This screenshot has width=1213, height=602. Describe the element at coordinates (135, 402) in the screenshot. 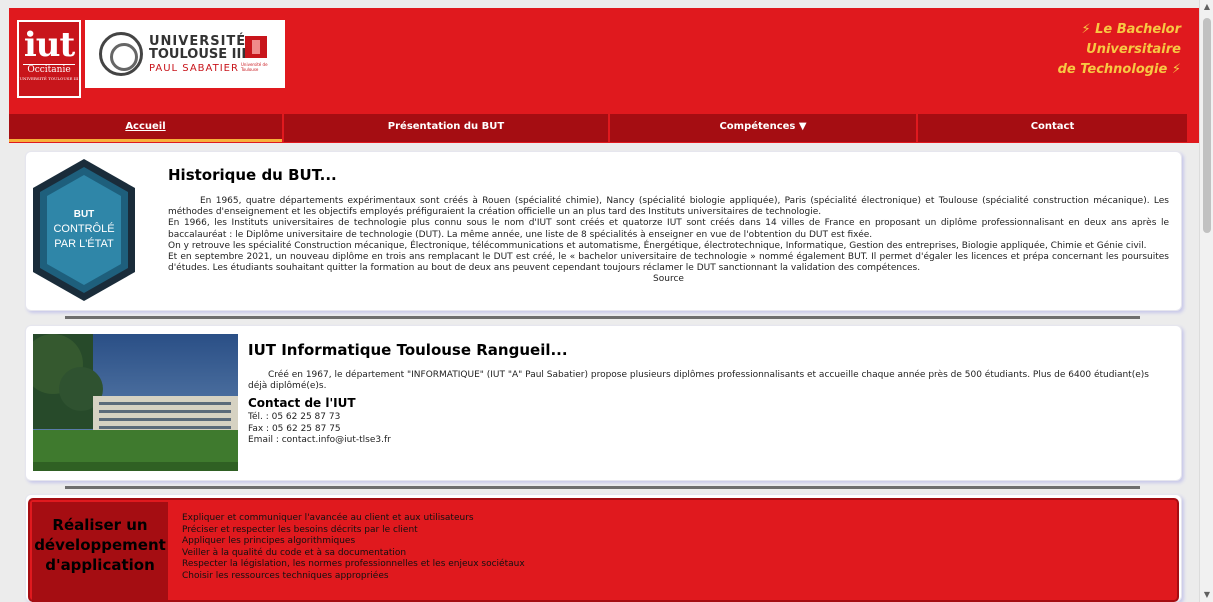

I see `iut-building-photo` at that location.